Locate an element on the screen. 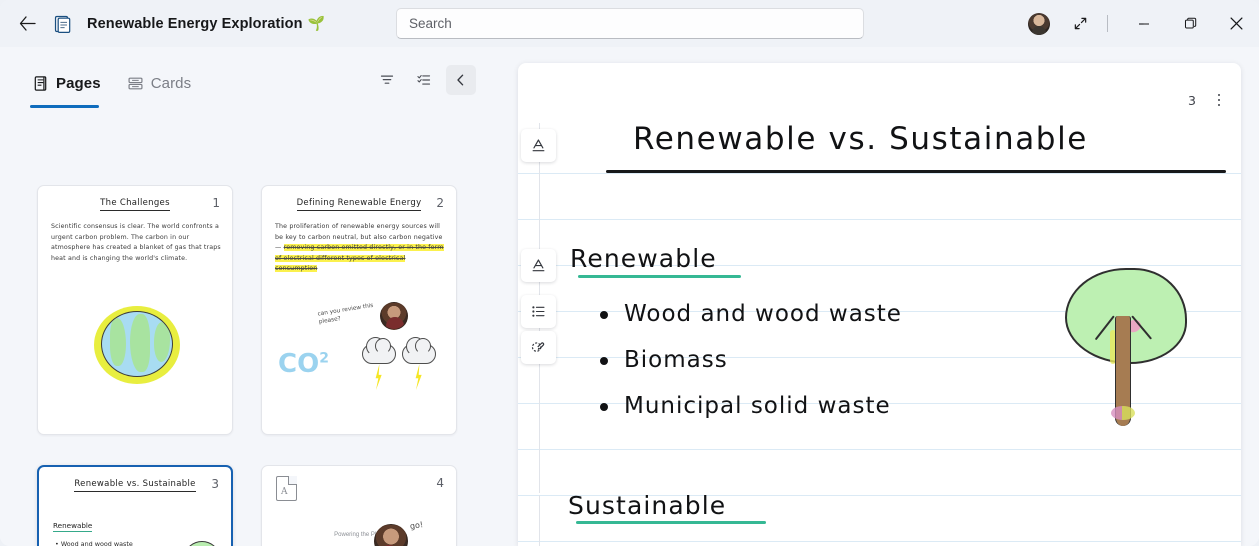  list-item: • Wood and wood waste is located at coordinates (94, 543).